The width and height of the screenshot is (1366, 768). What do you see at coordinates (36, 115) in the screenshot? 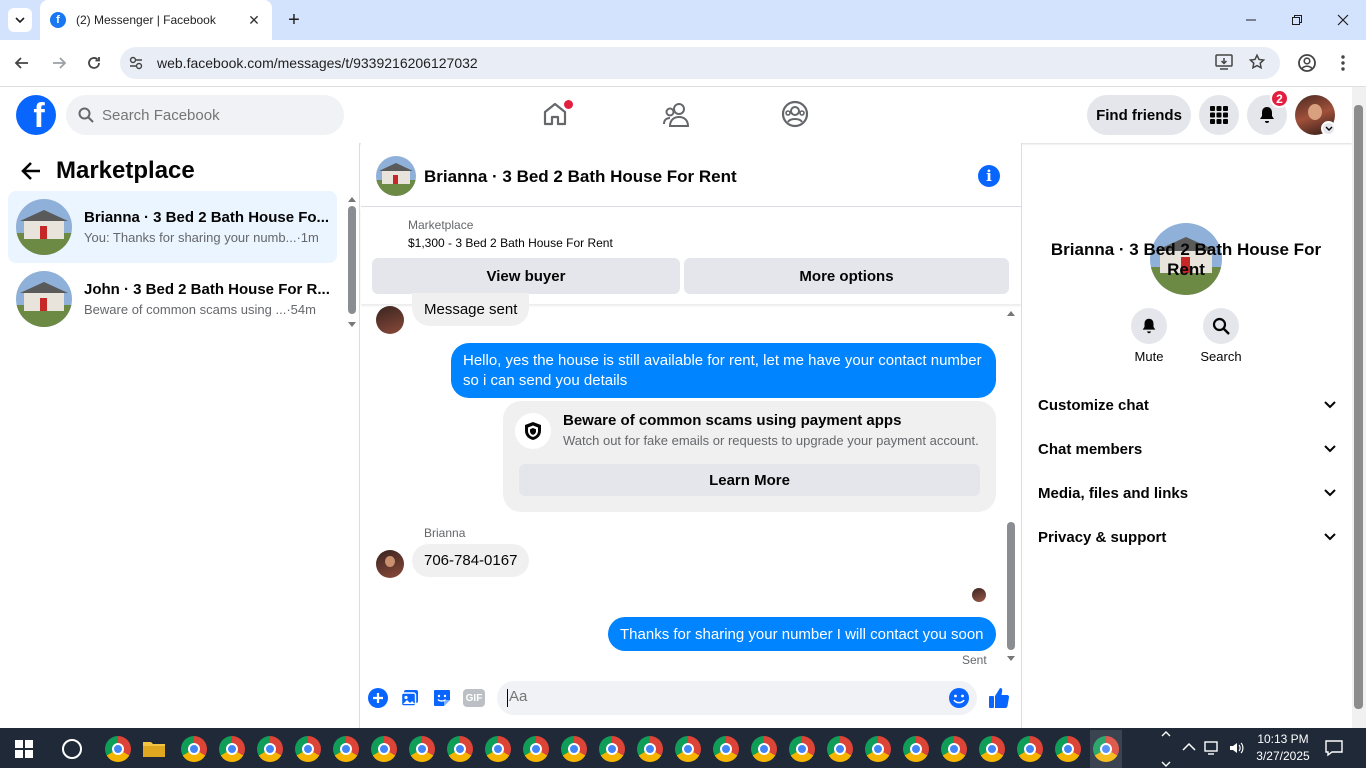
I see `facebook-logo: f` at bounding box center [36, 115].